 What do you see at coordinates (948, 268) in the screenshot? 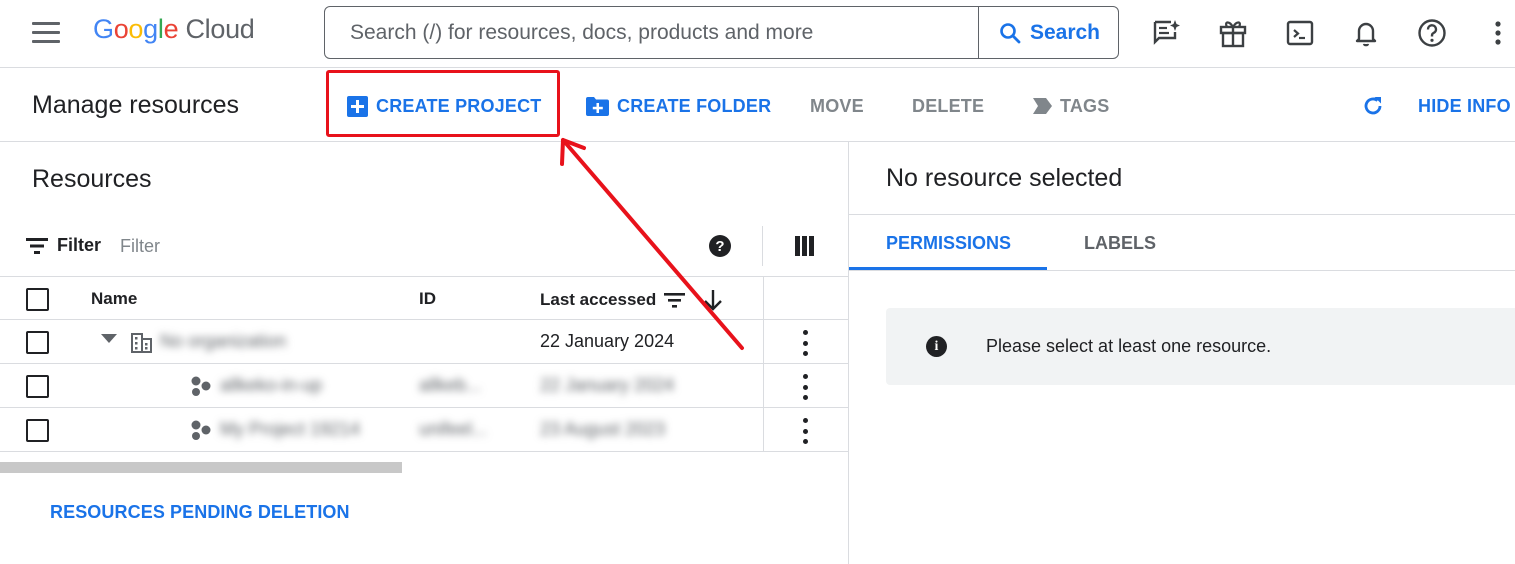
I see `active-tab-indicator` at bounding box center [948, 268].